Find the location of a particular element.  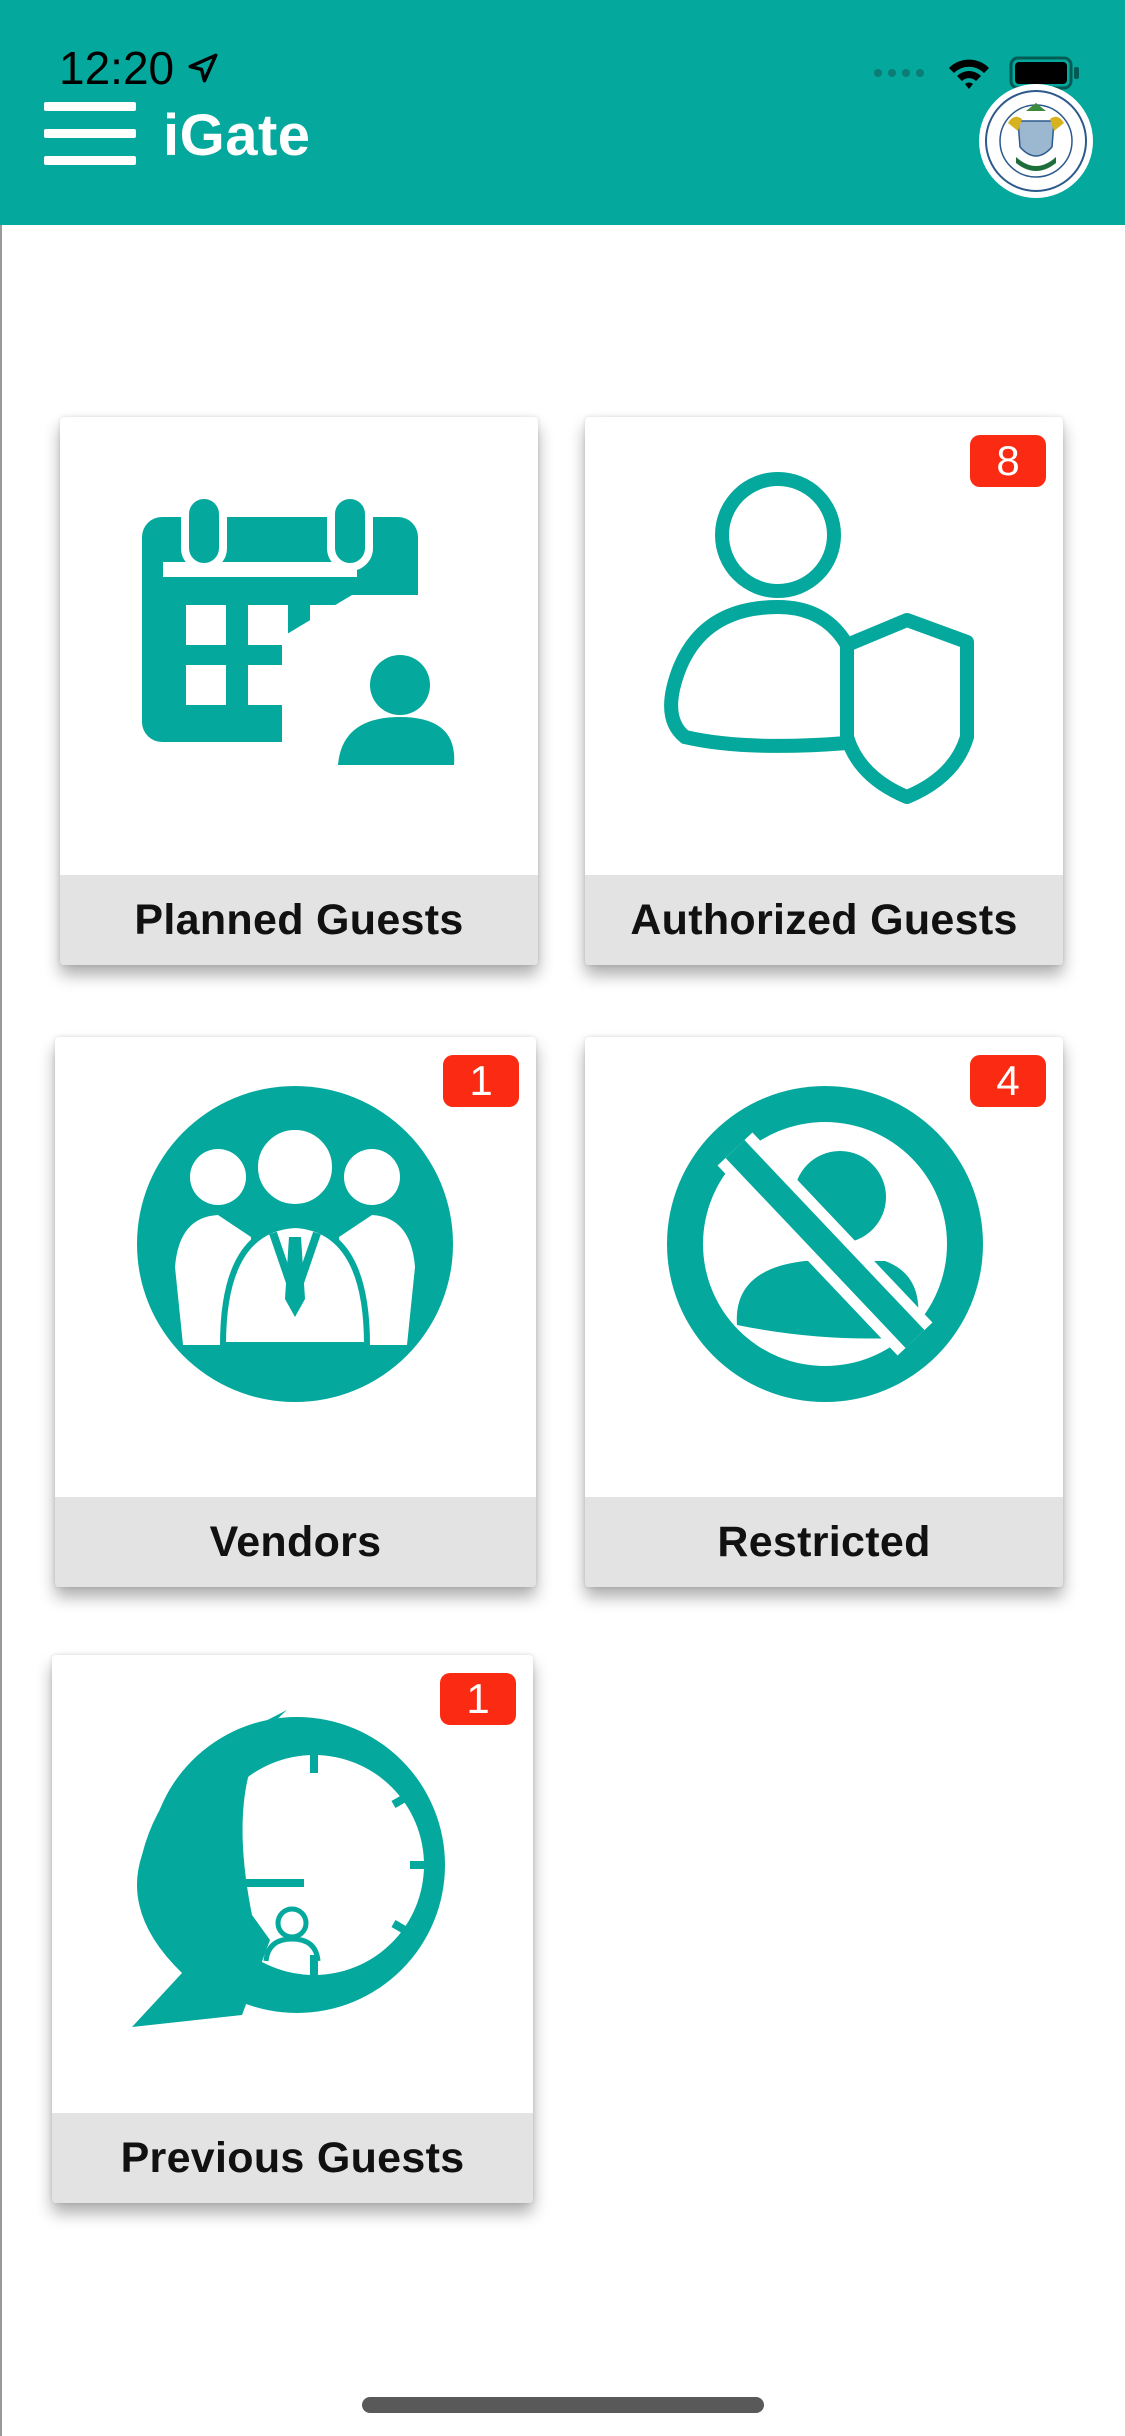

tile-previous-guests: 1 Previous Guests is located at coordinates (292, 1929).